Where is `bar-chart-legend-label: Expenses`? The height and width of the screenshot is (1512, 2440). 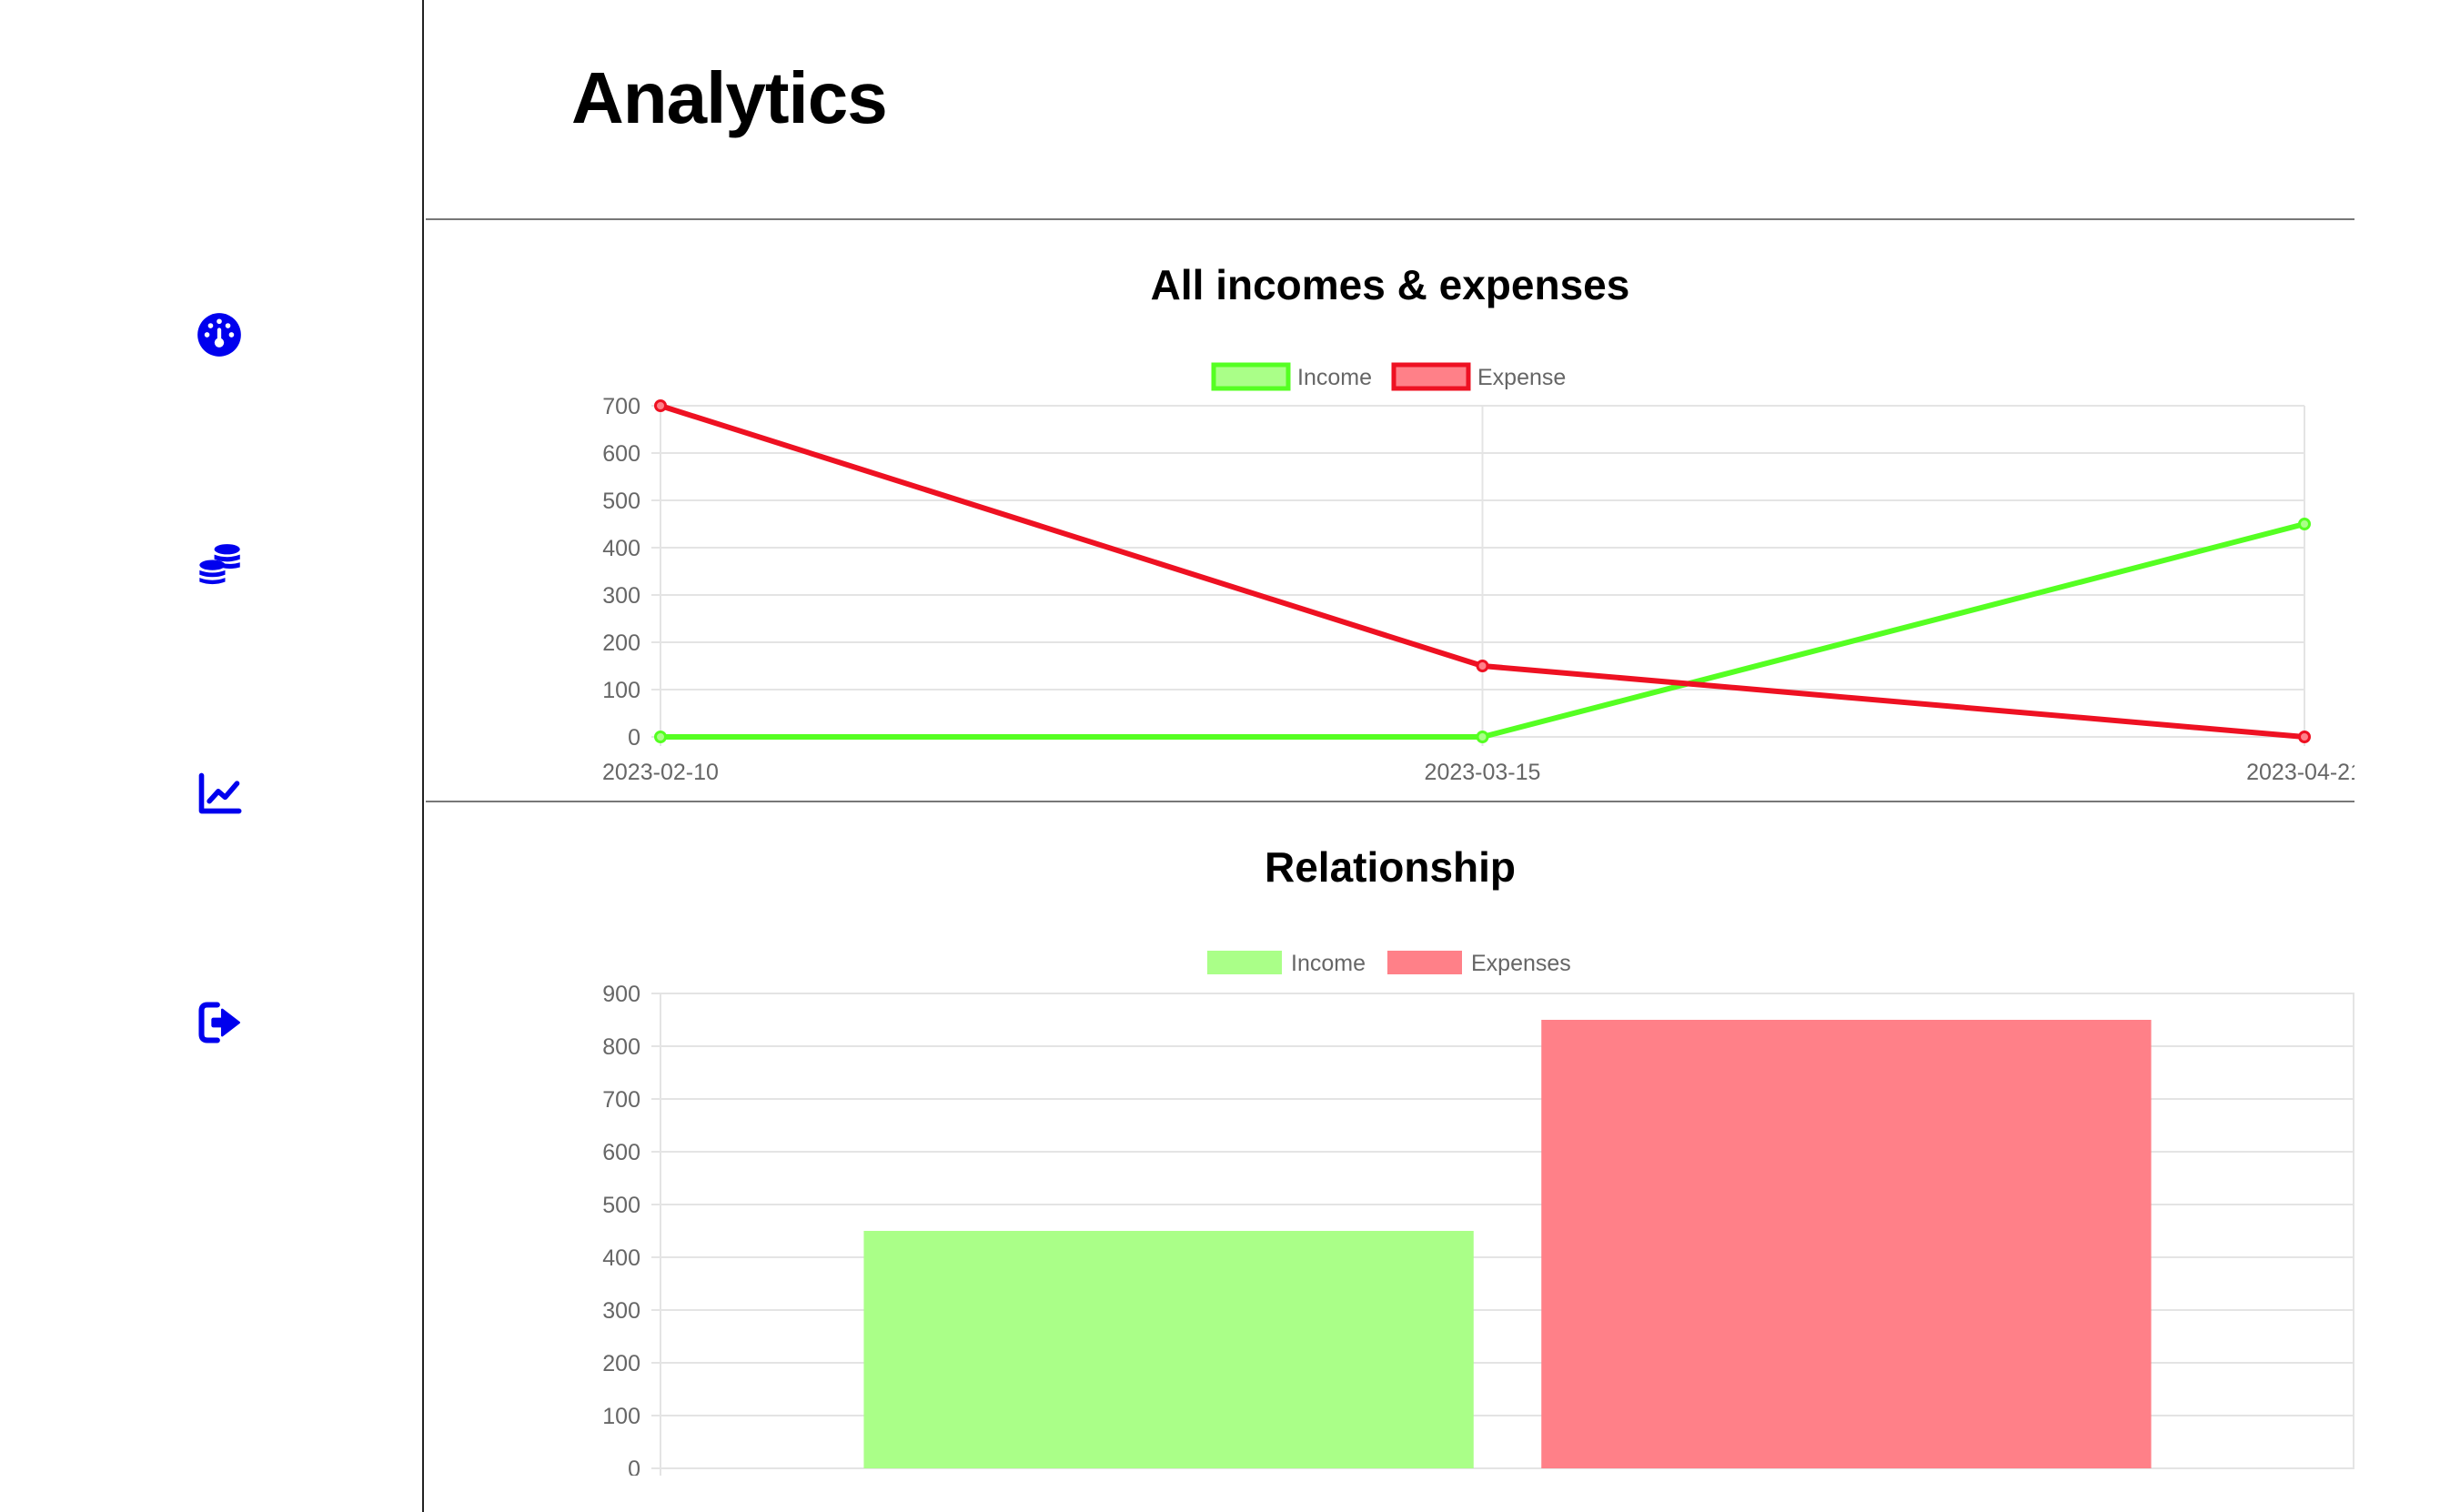 bar-chart-legend-label: Expenses is located at coordinates (1521, 964).